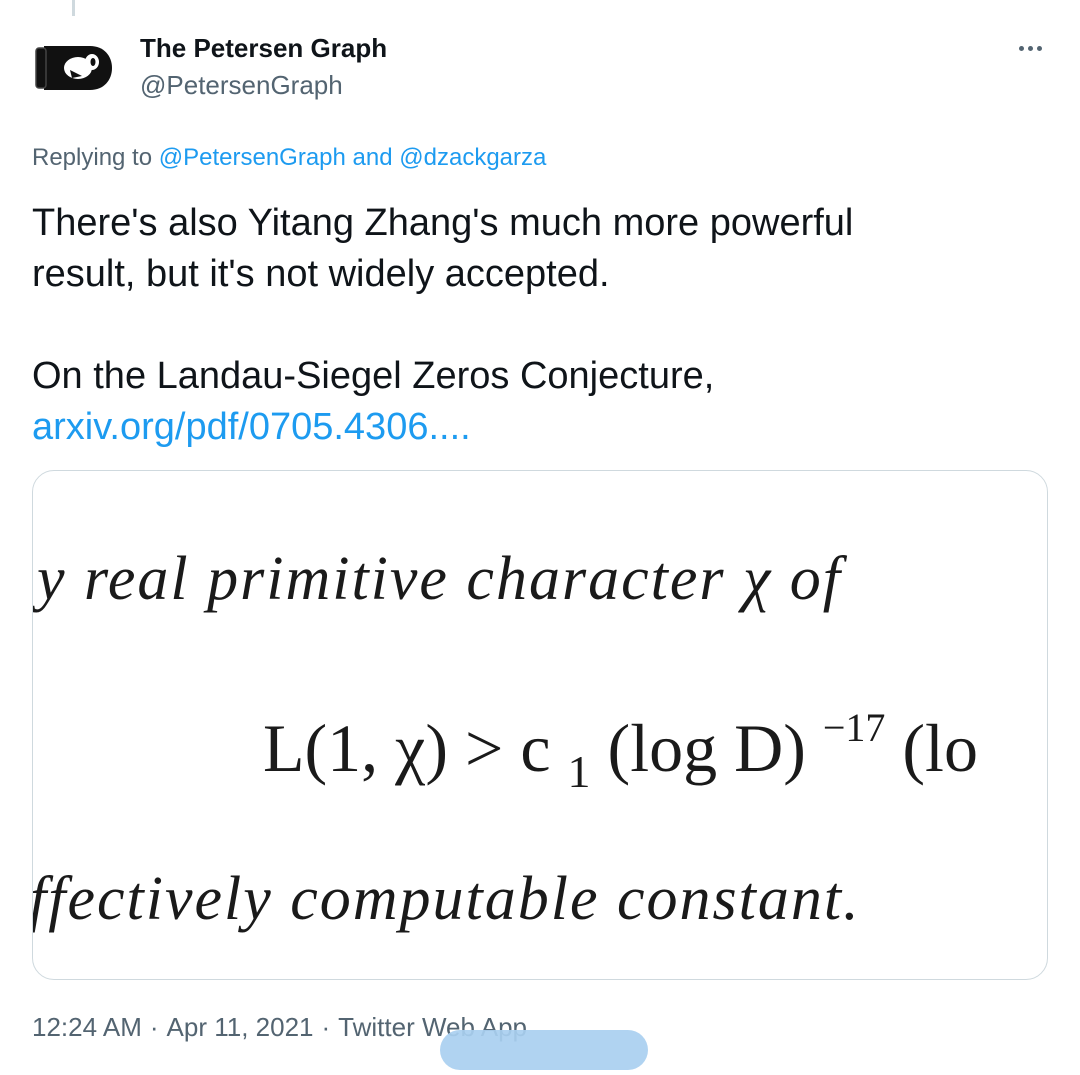 The image size is (1080, 1075). What do you see at coordinates (940, 748) in the screenshot?
I see `formula-tail: (lo` at bounding box center [940, 748].